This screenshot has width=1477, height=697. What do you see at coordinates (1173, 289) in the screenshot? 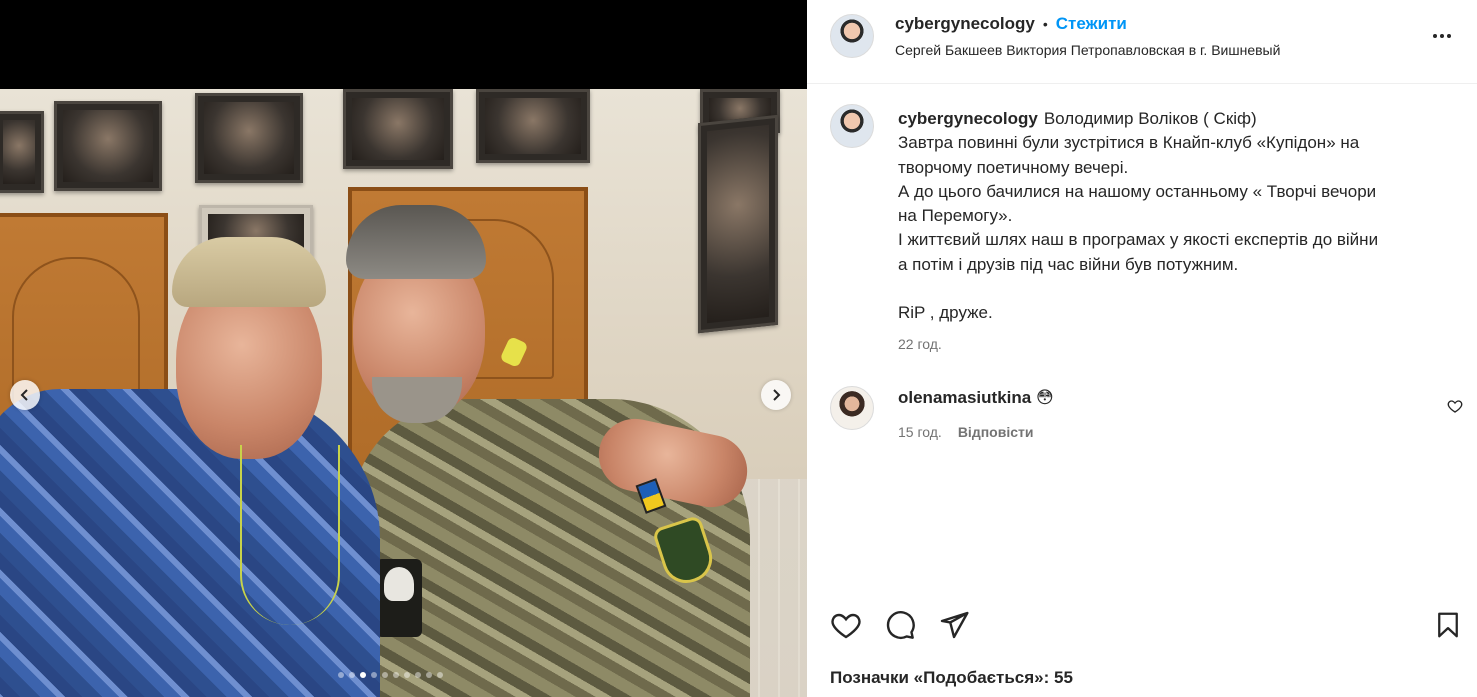
I see `caption-line` at bounding box center [1173, 289].